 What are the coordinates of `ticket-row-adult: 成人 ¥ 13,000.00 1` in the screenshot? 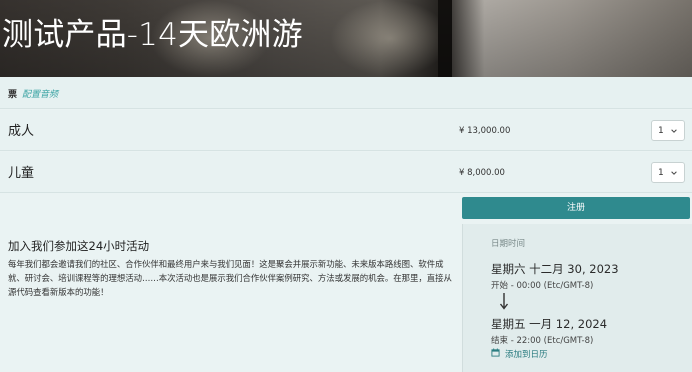 It's located at (346, 130).